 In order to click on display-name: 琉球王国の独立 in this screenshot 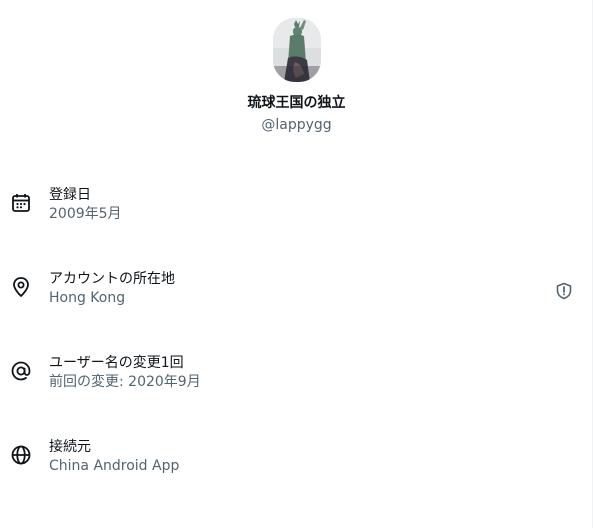, I will do `click(296, 103)`.